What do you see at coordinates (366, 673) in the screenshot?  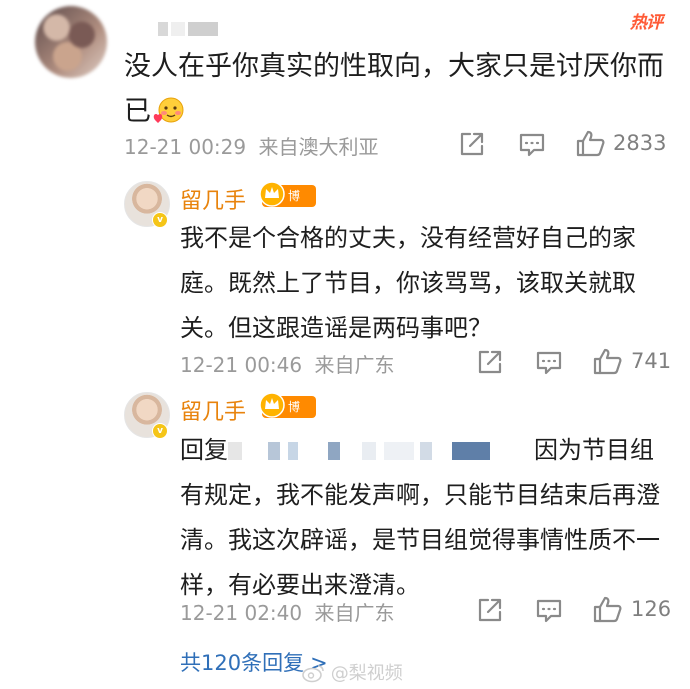 I see `watermark-text: @梨视频` at bounding box center [366, 673].